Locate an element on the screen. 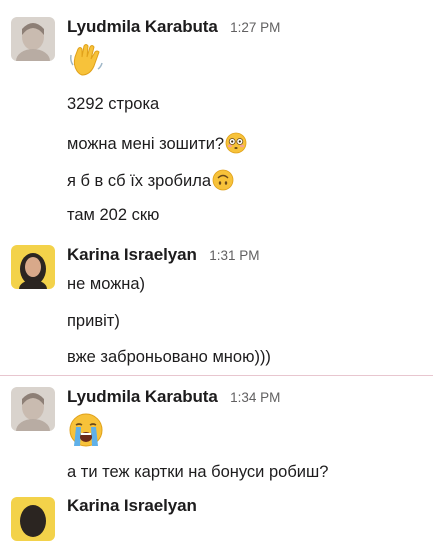  message-timestamp: 1:34 PM is located at coordinates (255, 397).